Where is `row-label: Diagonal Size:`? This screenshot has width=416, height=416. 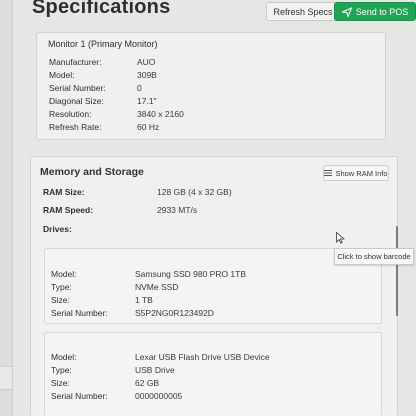
row-label: Diagonal Size: is located at coordinates (76, 101).